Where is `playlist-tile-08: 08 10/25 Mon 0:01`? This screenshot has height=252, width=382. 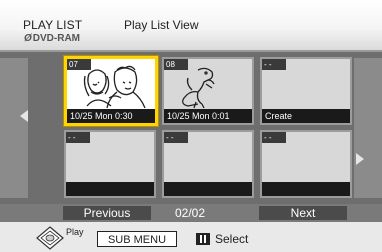
playlist-tile-08: 08 10/25 Mon 0:01 is located at coordinates (208, 91).